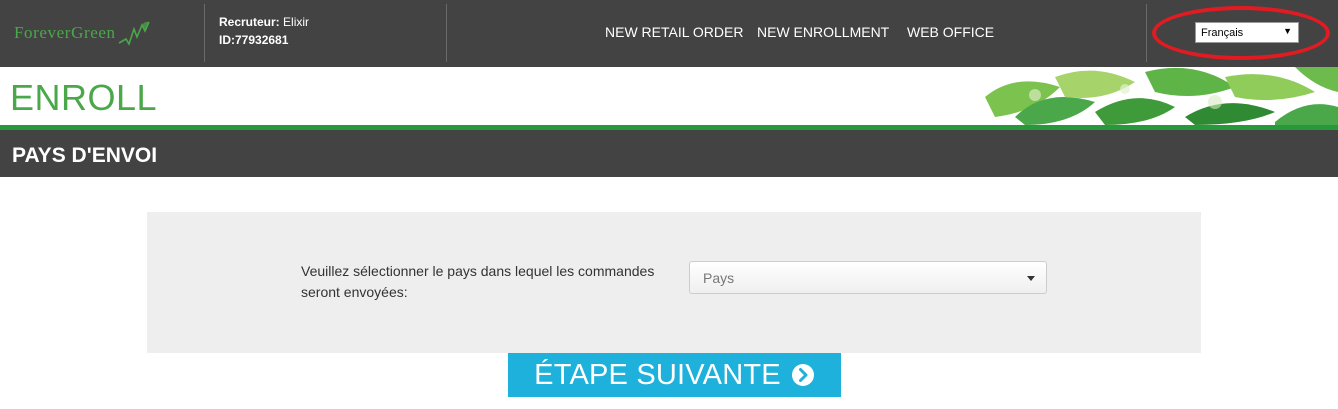 This screenshot has height=409, width=1338. What do you see at coordinates (868, 277) in the screenshot?
I see `country-select: Pays` at bounding box center [868, 277].